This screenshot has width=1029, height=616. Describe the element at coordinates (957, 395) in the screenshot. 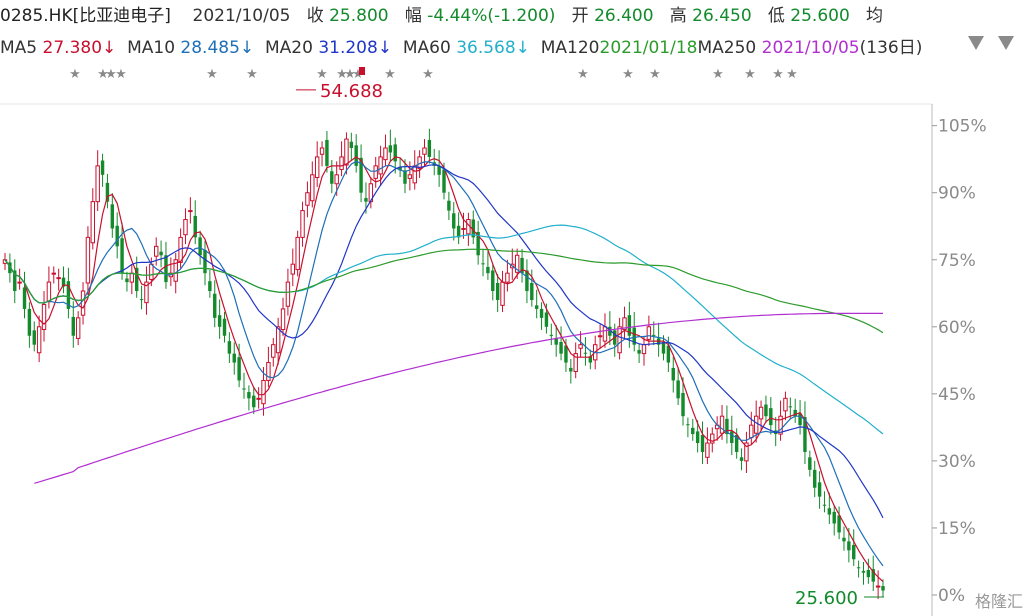

I see `y-axis-label: 45%` at that location.